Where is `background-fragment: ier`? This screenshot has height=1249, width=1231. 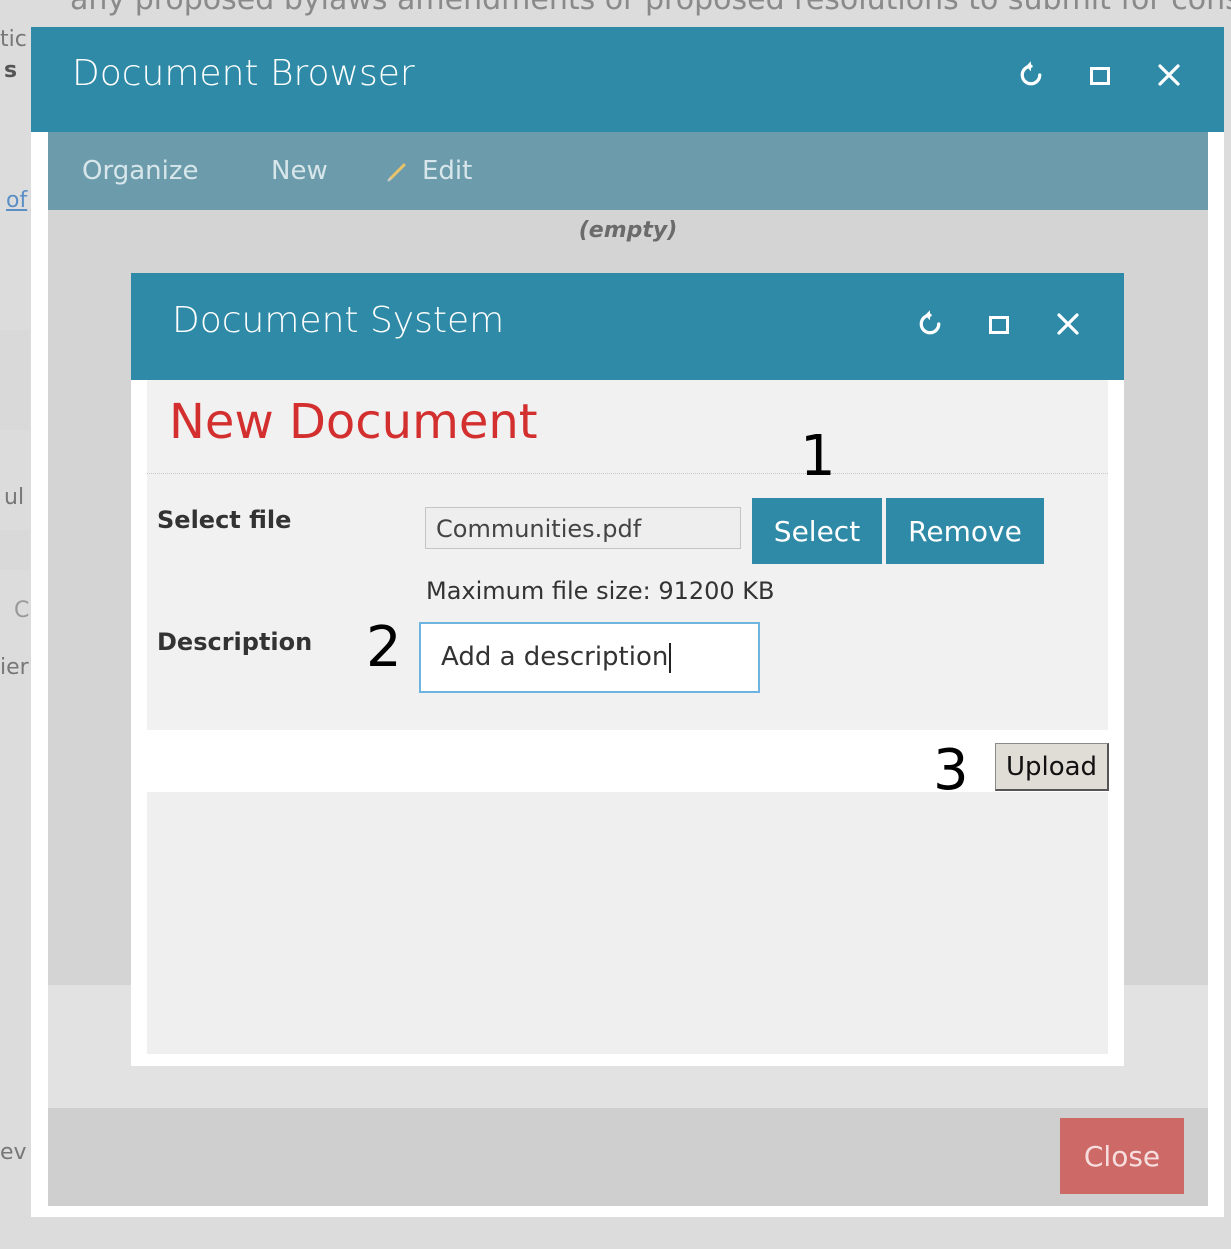 background-fragment: ier is located at coordinates (14, 667).